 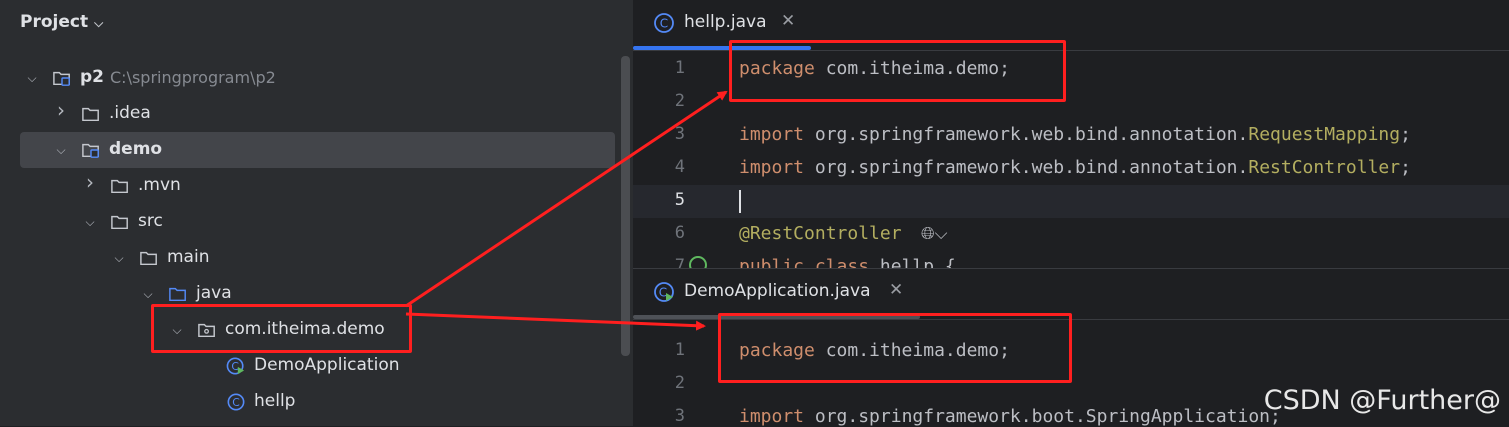 I want to click on watermark: CSDN @Further@, so click(x=1382, y=400).